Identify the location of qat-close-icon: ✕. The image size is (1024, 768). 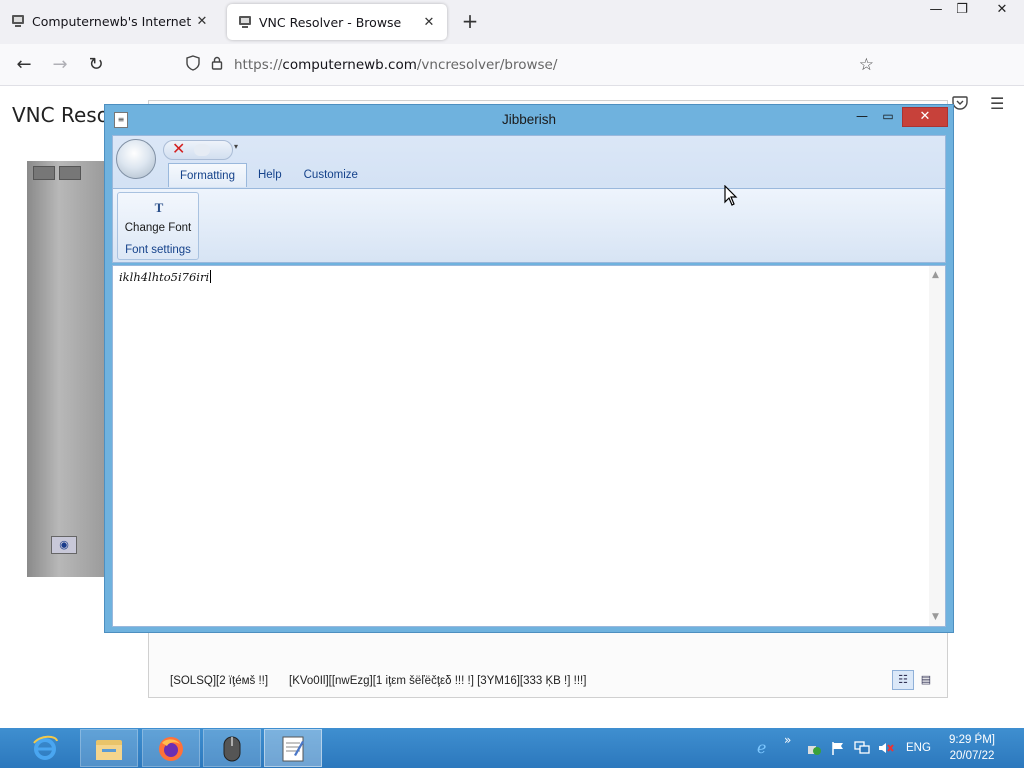
(178, 148).